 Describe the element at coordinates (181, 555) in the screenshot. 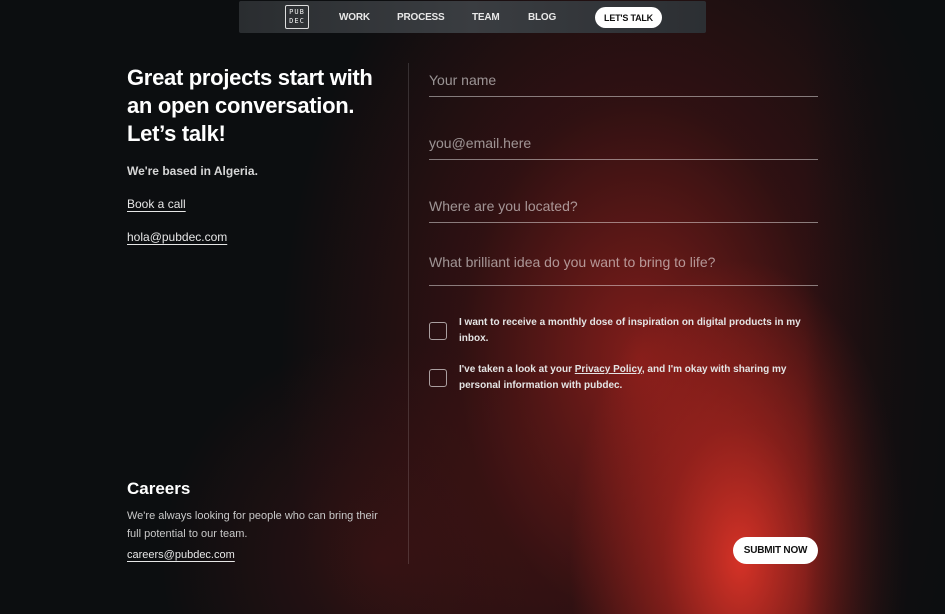

I see `careers-email-link: careers@pubdec.com` at that location.